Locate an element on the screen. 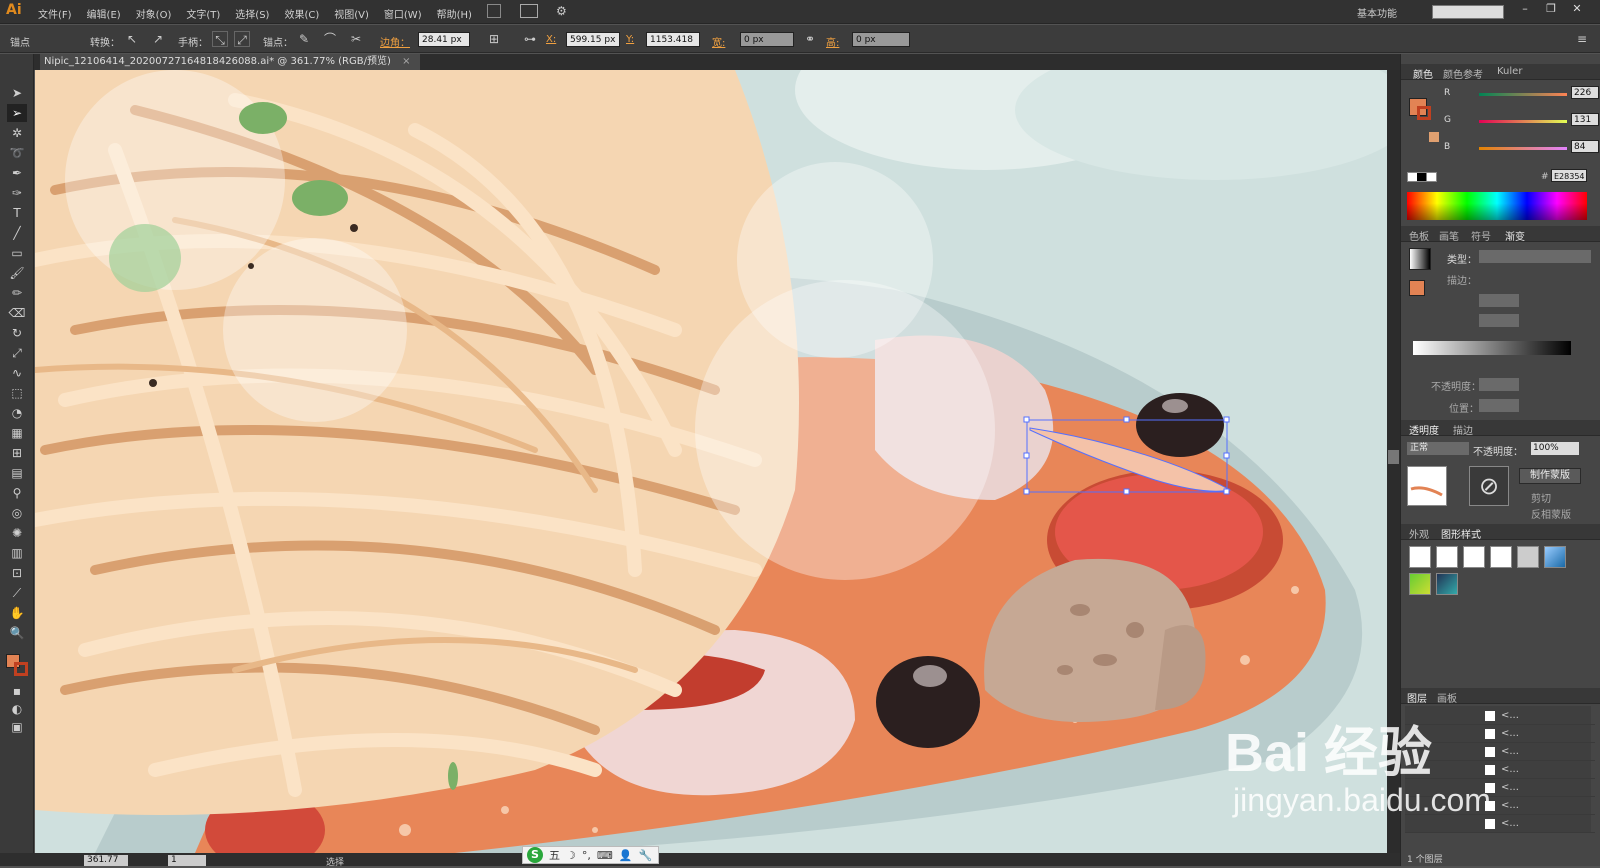  none-black-white-swatches is located at coordinates (1422, 177).